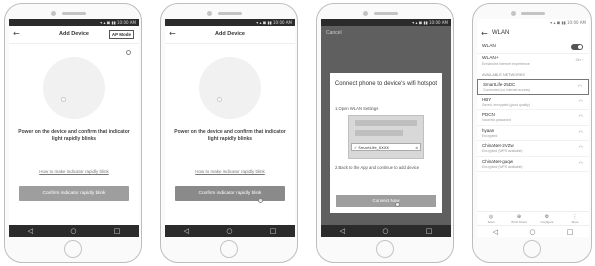 The height and width of the screenshot is (266, 595). What do you see at coordinates (498, 145) in the screenshot?
I see `network-name: ChinaNet-2VZw` at bounding box center [498, 145].